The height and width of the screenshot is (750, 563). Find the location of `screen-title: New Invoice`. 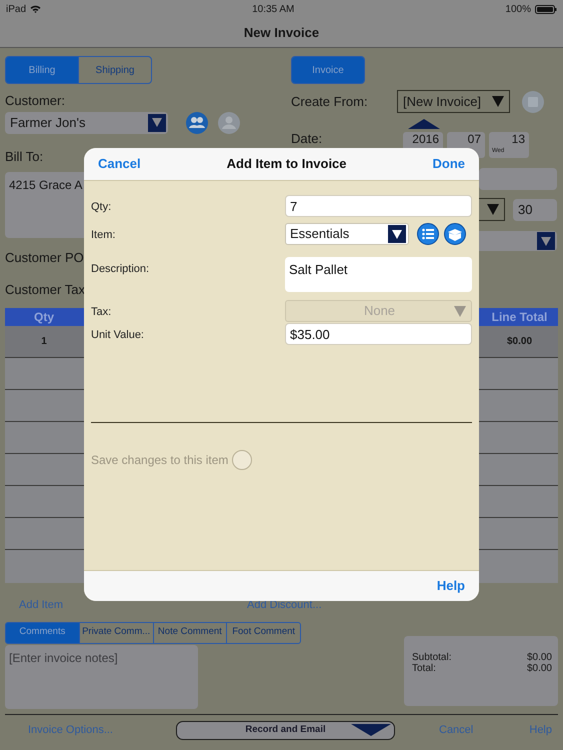

screen-title: New Invoice is located at coordinates (282, 33).